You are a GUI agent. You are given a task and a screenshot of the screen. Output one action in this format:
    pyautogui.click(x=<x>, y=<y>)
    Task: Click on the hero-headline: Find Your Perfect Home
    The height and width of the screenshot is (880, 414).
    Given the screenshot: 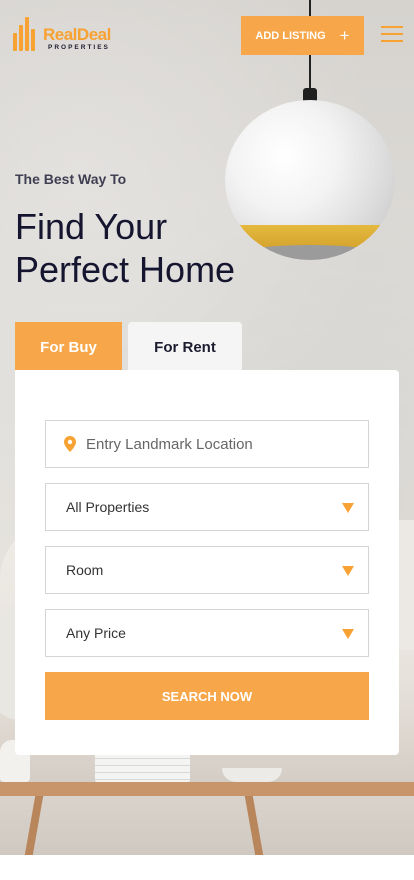 What is the action you would take?
    pyautogui.click(x=155, y=248)
    